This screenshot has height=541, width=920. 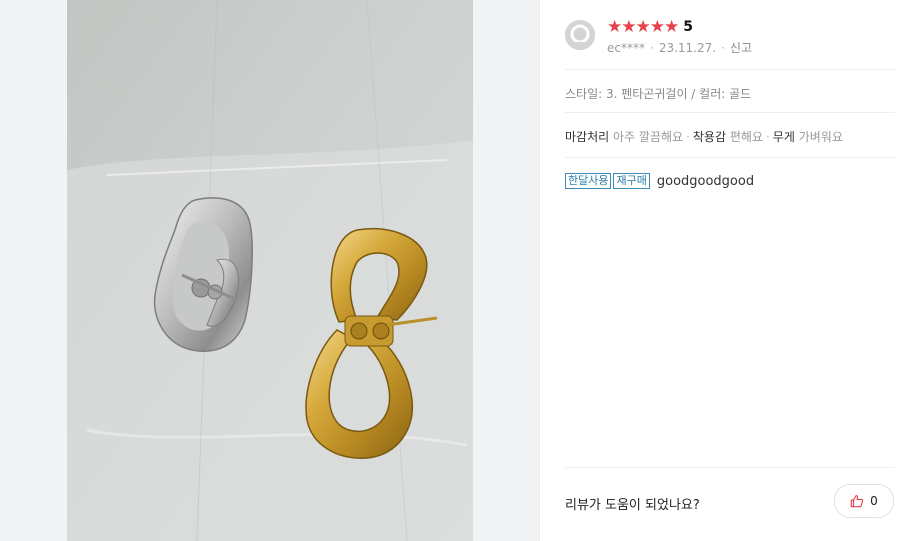 What do you see at coordinates (648, 137) in the screenshot?
I see `attribute-value: 아주 깔끔해요` at bounding box center [648, 137].